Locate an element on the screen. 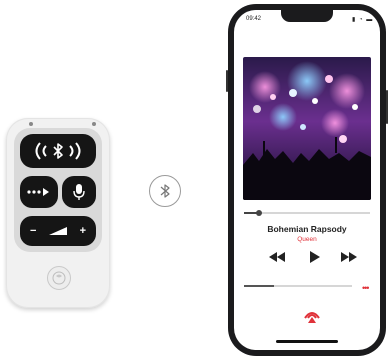 Image resolution: width=392 pixels, height=360 pixels. volume-level-icon is located at coordinates (58, 231).